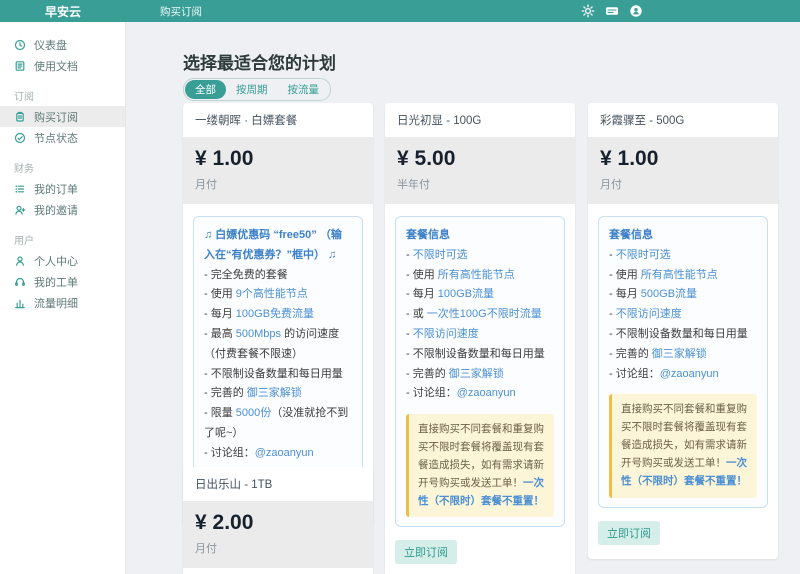  I want to click on sidebar-section-subscription: 订阅, so click(24, 97).